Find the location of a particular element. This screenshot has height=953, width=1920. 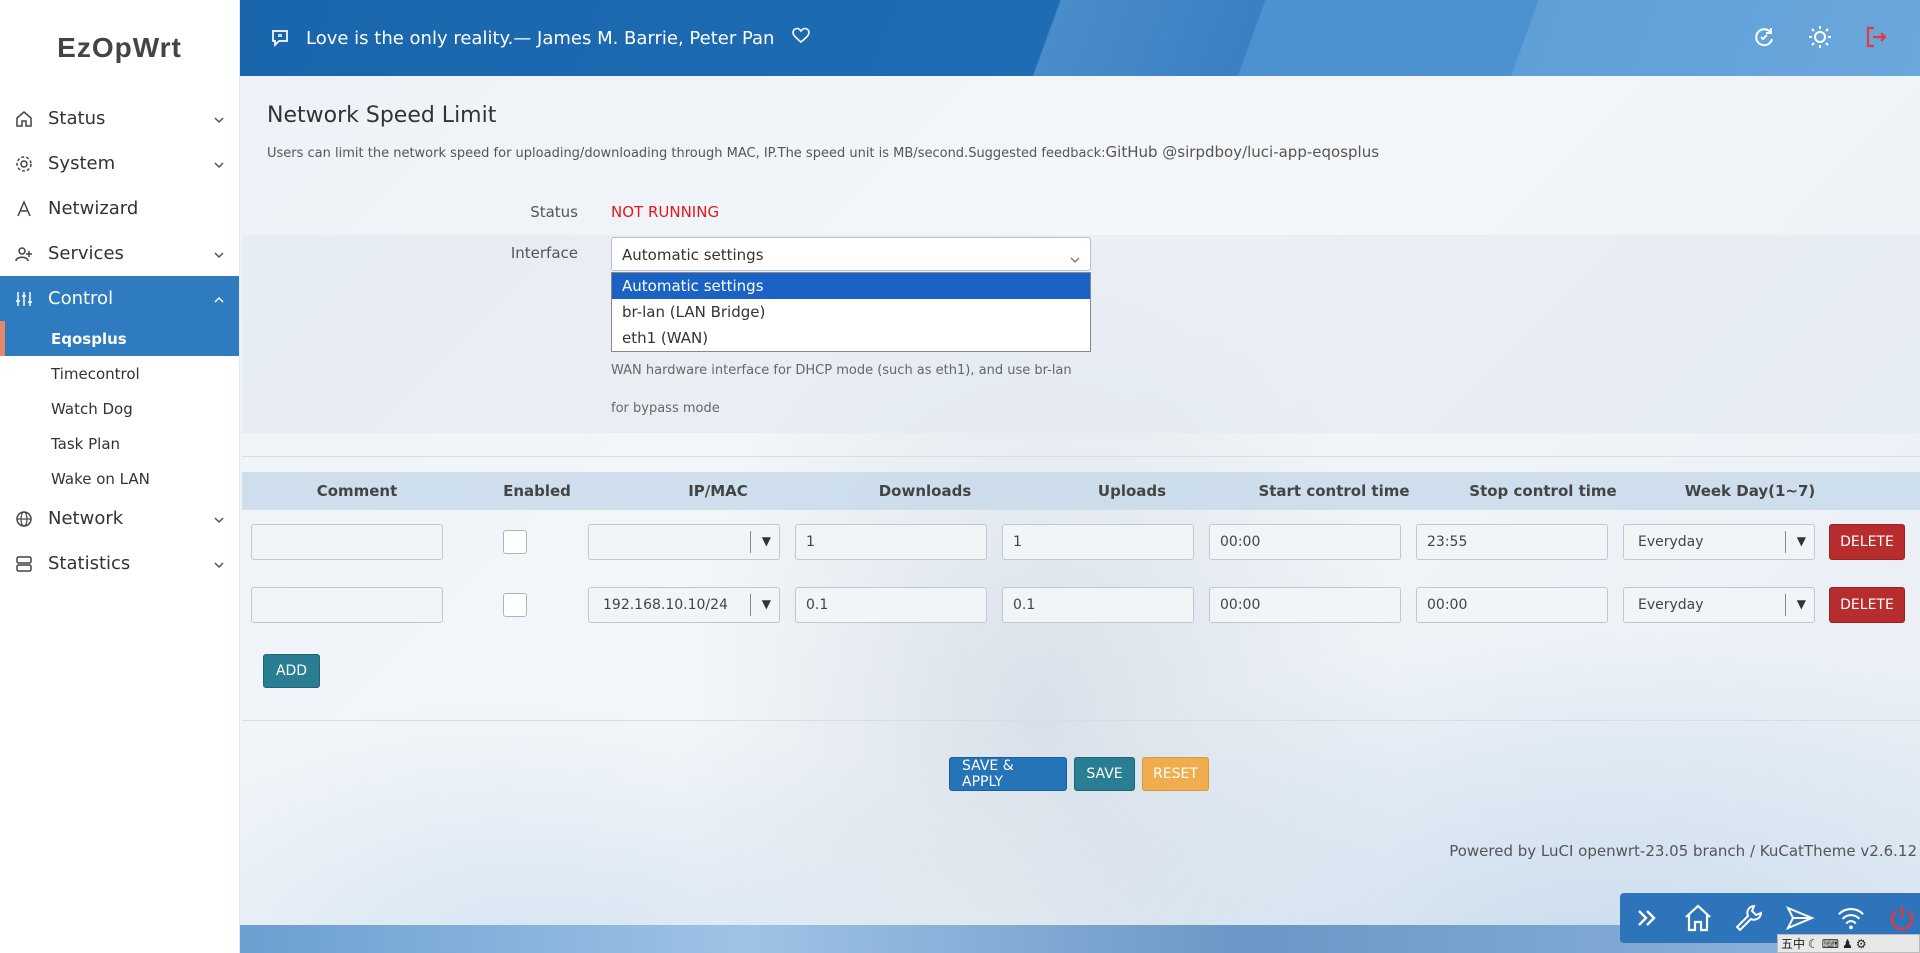

column-header: IP/MAC is located at coordinates (718, 491).